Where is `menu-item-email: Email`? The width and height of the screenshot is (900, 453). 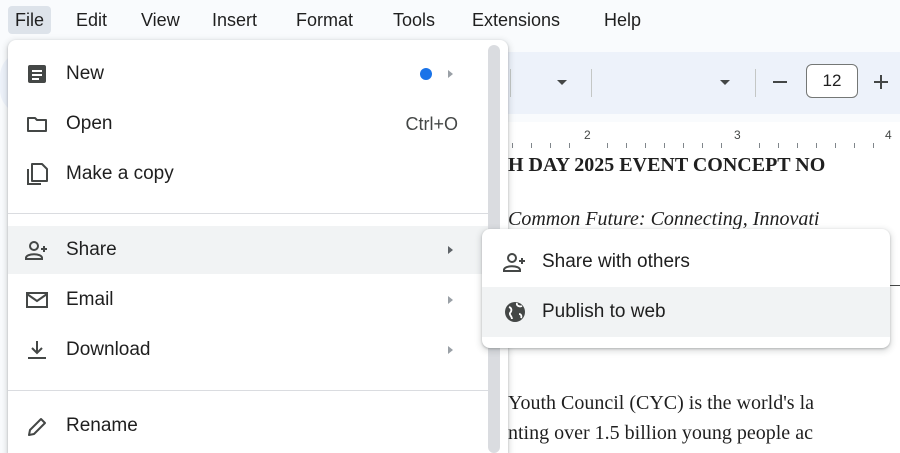 menu-item-email: Email is located at coordinates (248, 300).